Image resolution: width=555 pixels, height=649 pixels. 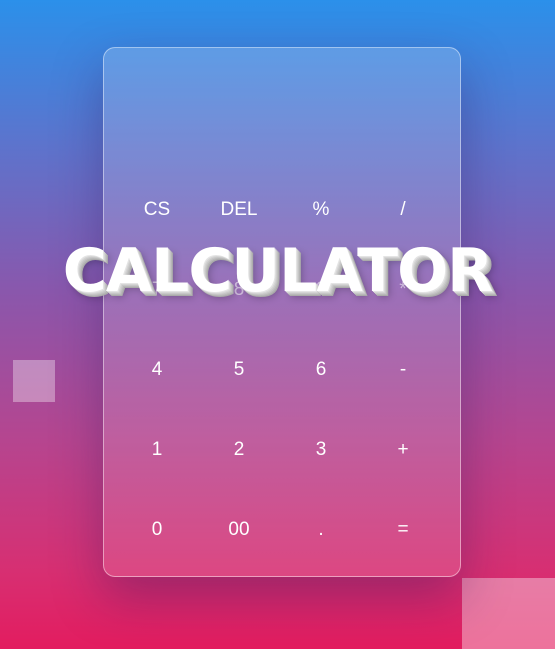 What do you see at coordinates (239, 290) in the screenshot?
I see `digit-8-button: 8` at bounding box center [239, 290].